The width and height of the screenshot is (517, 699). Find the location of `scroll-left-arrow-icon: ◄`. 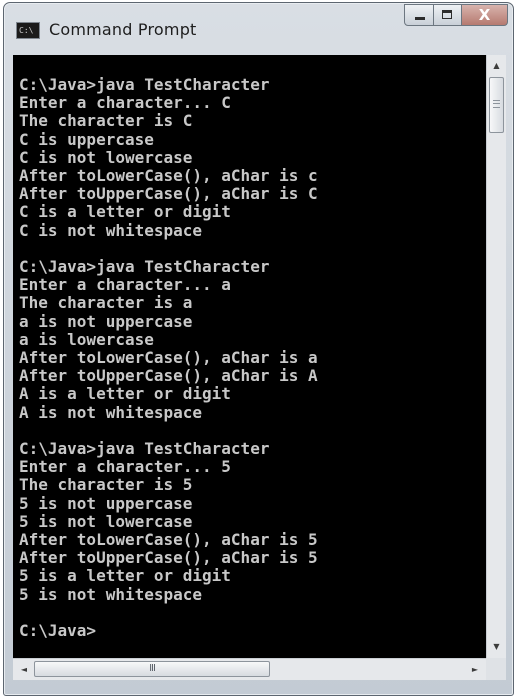

scroll-left-arrow-icon: ◄ is located at coordinates (24, 669).